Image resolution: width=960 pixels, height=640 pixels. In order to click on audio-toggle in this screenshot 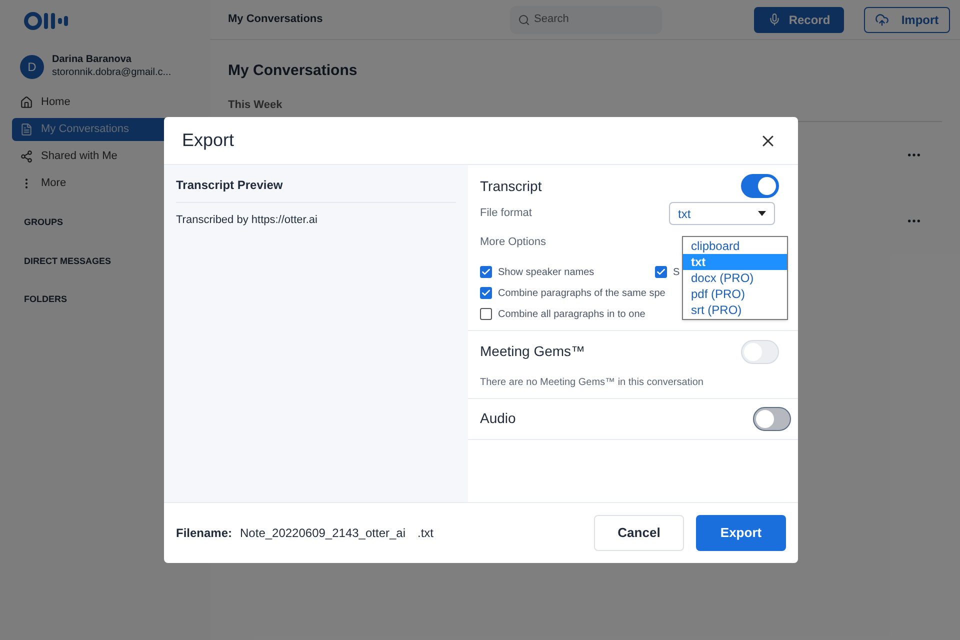, I will do `click(772, 418)`.